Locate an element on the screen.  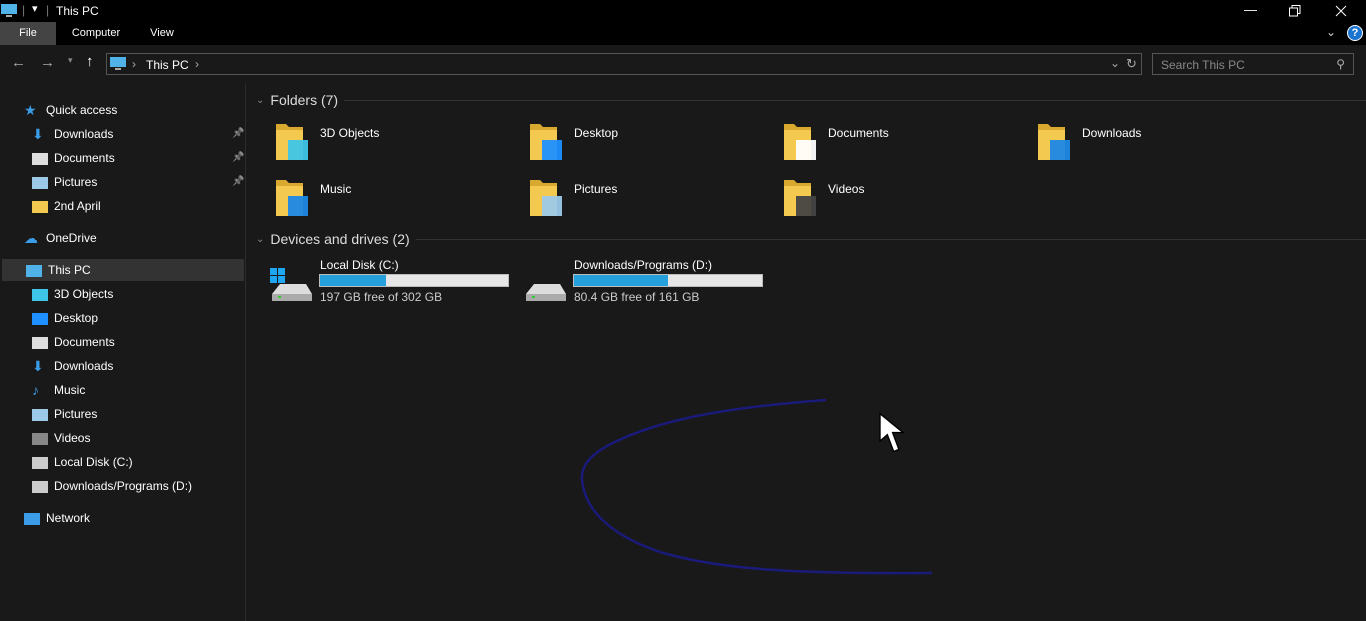
ribbon-tabs: File Computer View ⌄ ? is located at coordinates (683, 33).